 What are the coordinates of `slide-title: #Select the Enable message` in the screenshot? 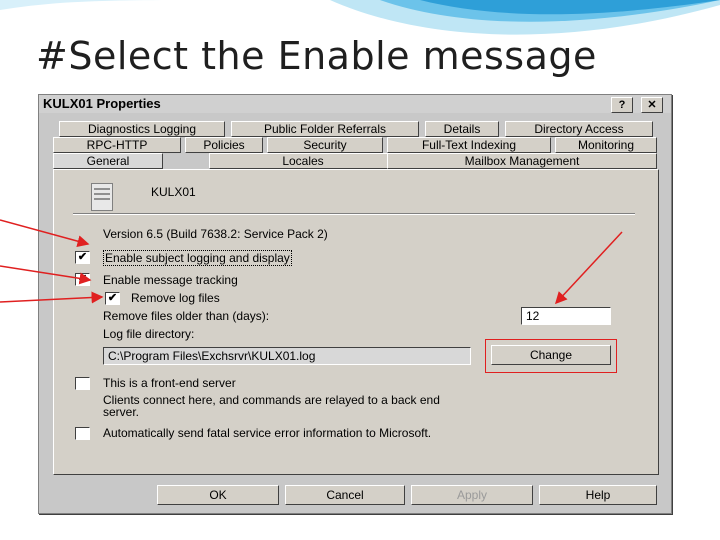 It's located at (316, 56).